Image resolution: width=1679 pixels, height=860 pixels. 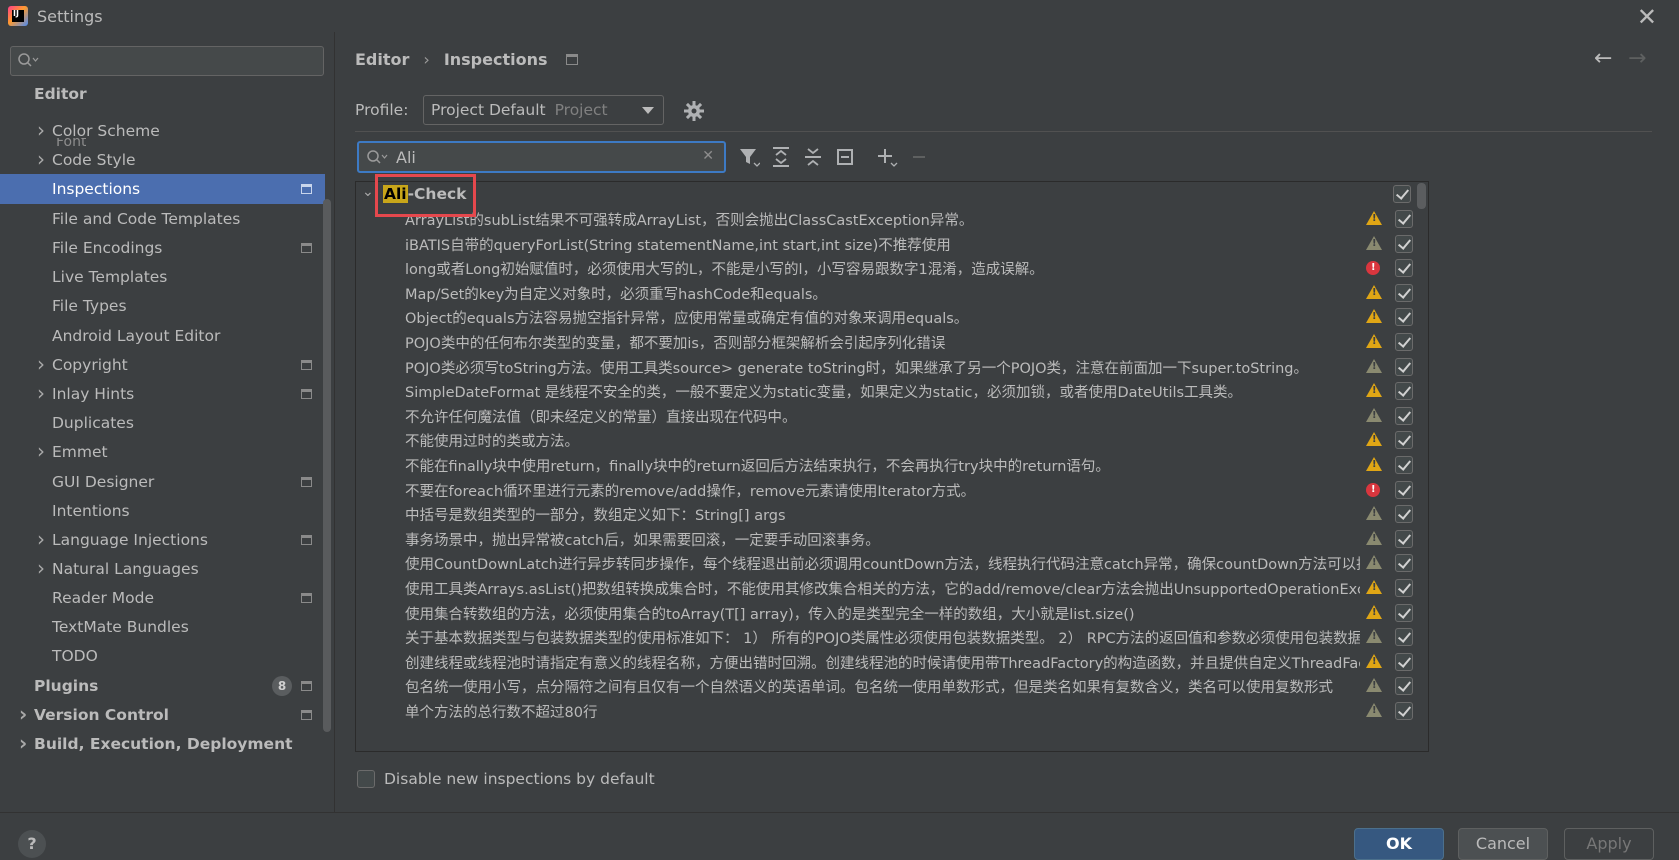 I want to click on inspection-filter-input: Ali ✕, so click(x=541, y=157).